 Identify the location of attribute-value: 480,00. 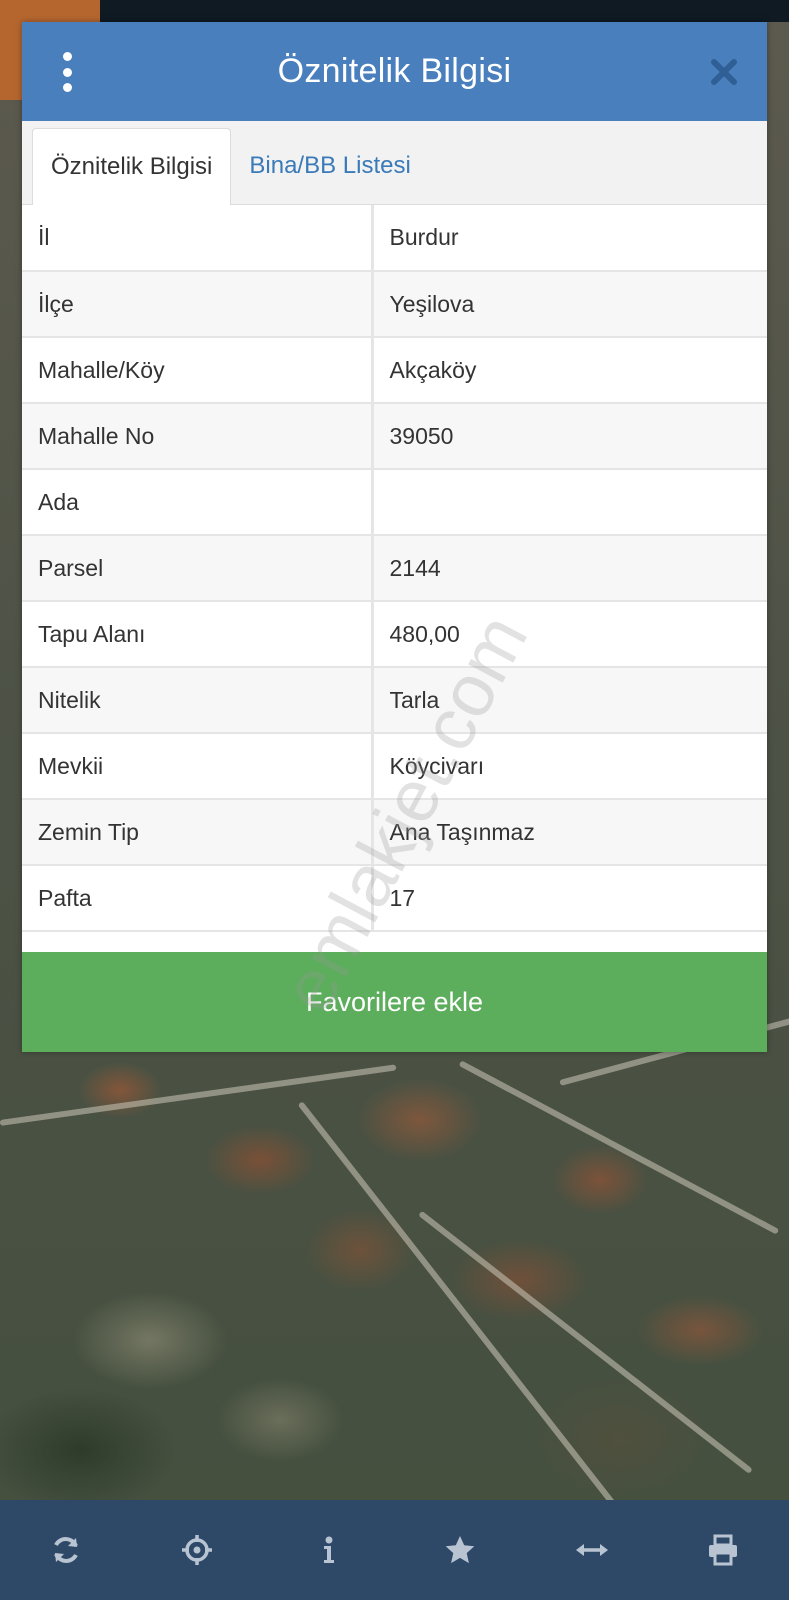
(569, 634).